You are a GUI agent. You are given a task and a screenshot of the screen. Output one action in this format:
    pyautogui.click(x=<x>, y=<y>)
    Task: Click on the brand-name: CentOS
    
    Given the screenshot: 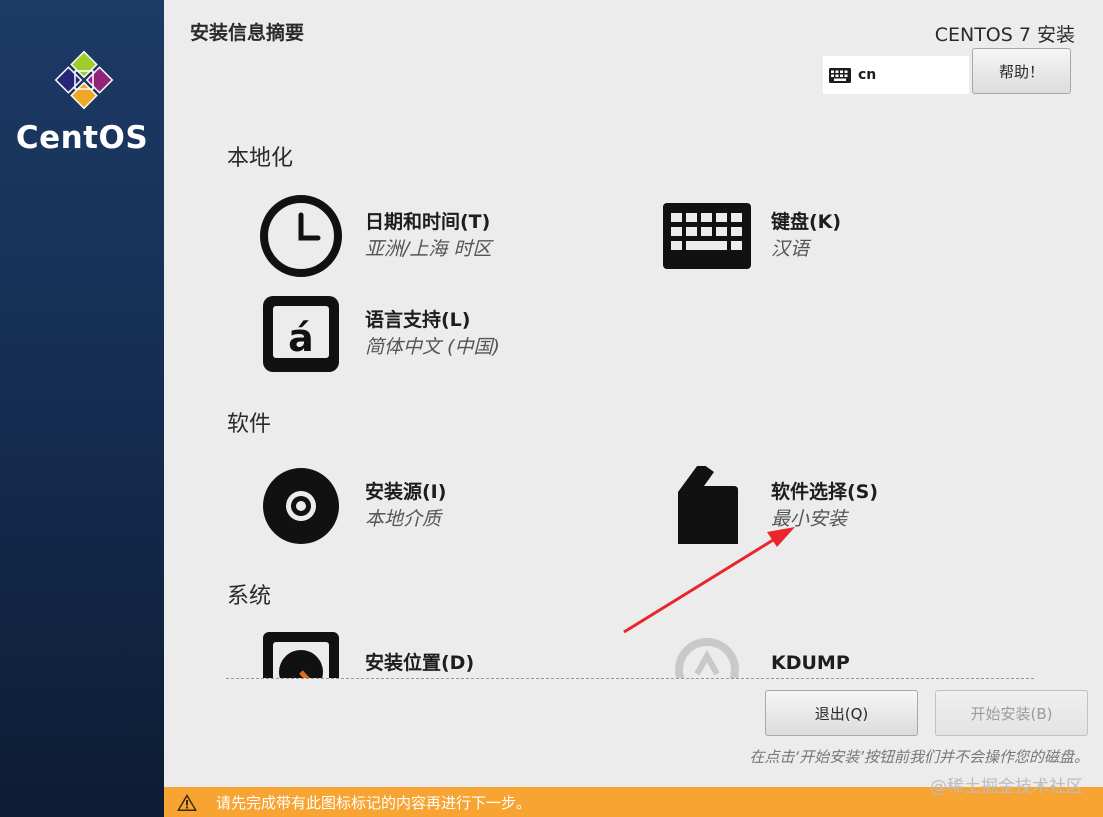 What is the action you would take?
    pyautogui.click(x=82, y=138)
    